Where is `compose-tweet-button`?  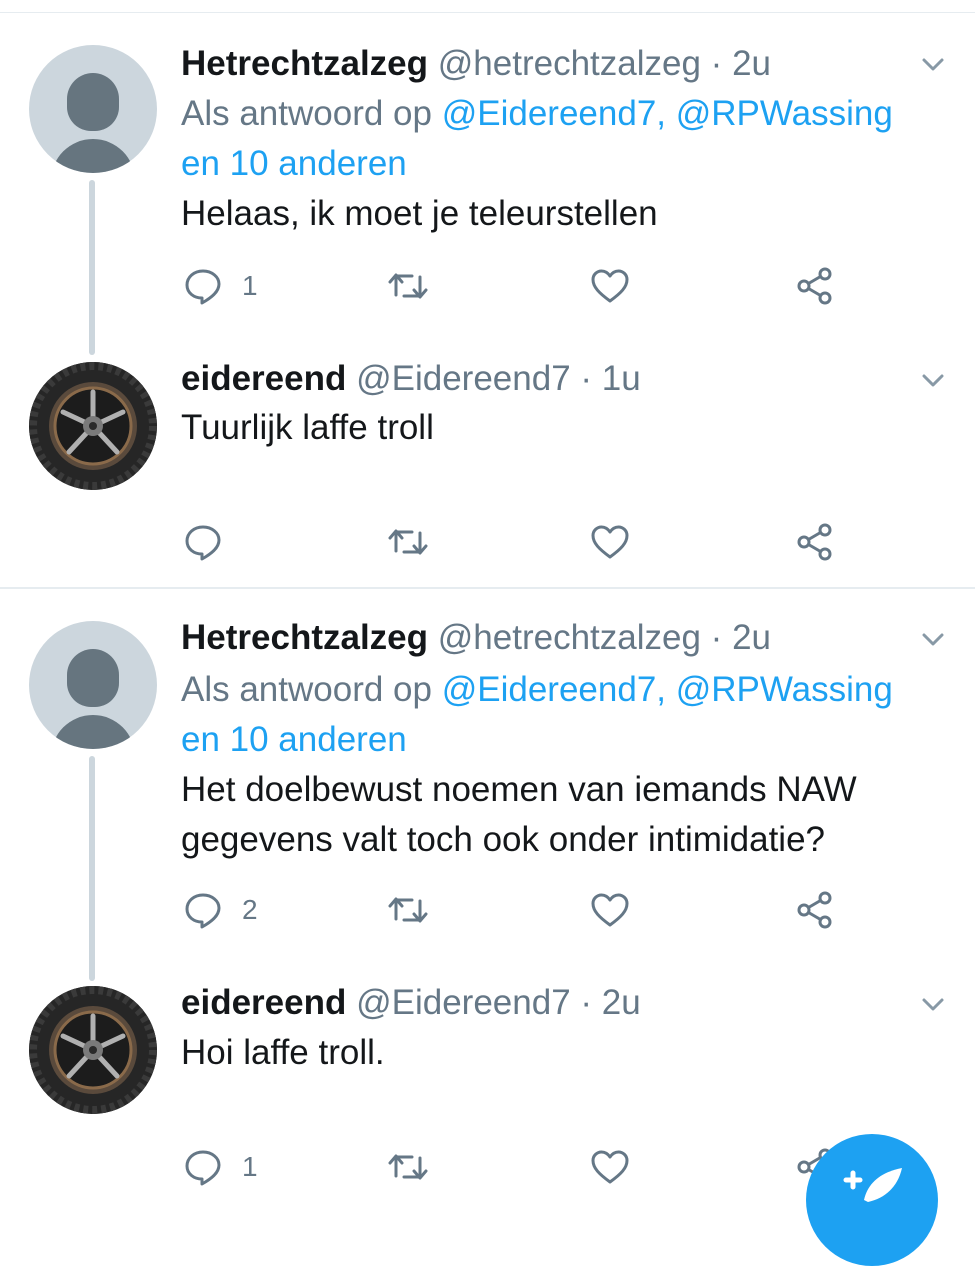 compose-tweet-button is located at coordinates (872, 1200).